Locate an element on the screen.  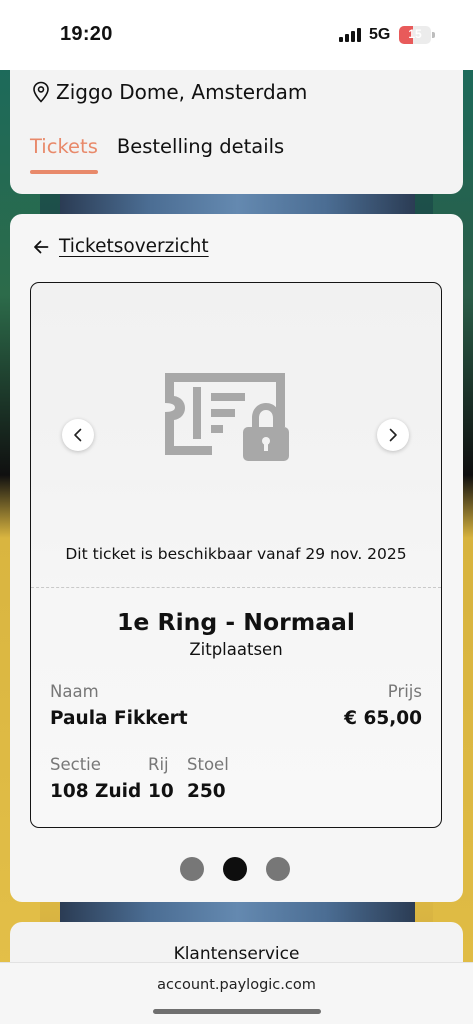
price-value: € 65,00 is located at coordinates (383, 718).